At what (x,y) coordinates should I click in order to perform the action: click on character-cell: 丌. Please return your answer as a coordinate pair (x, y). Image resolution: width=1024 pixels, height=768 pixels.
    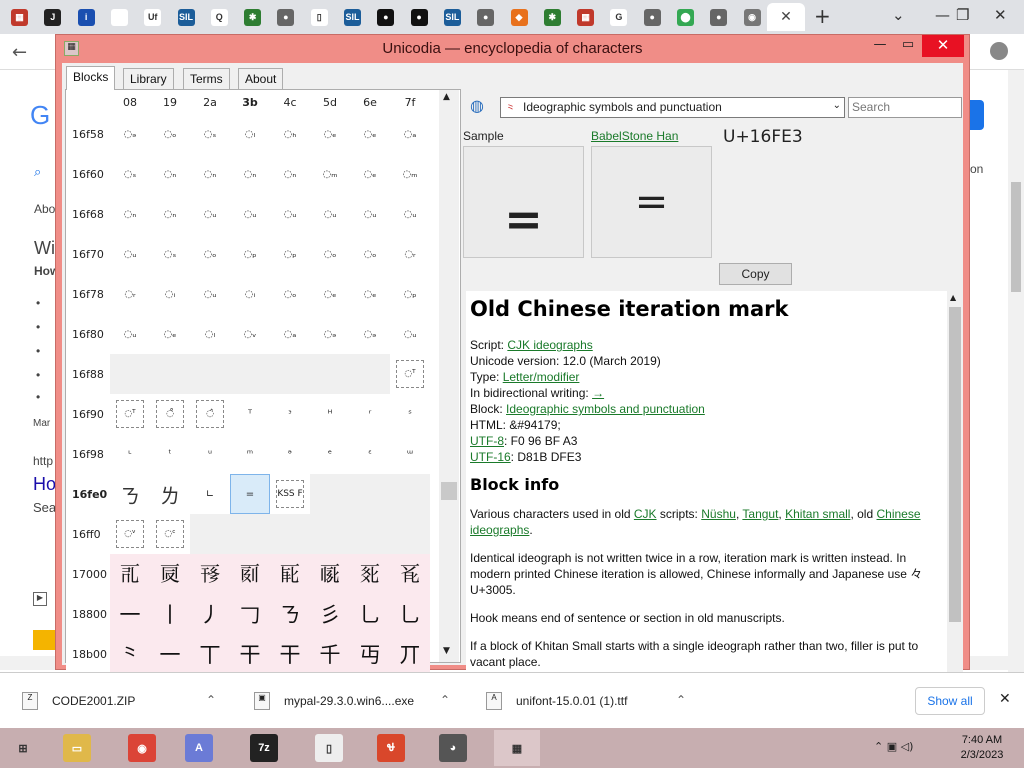
    Looking at the image, I should click on (410, 654).